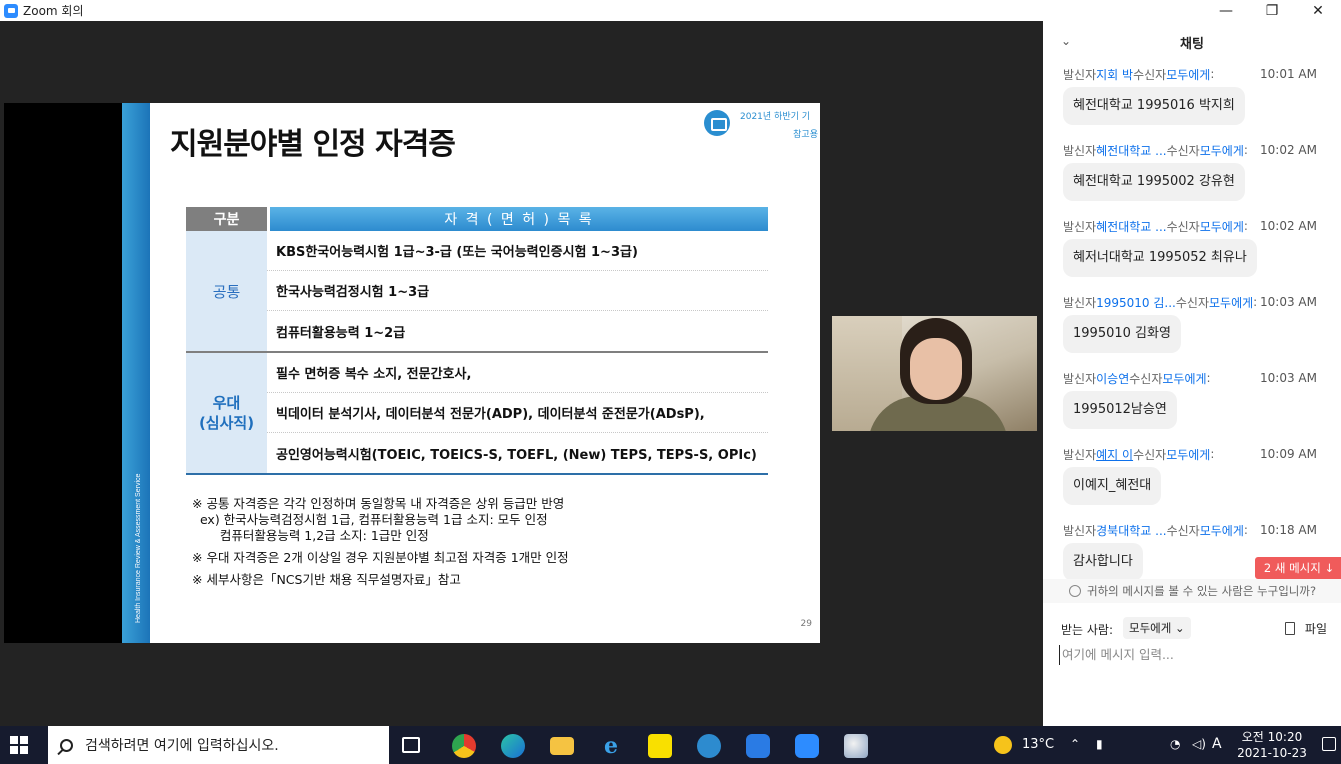 This screenshot has height=764, width=1341. What do you see at coordinates (1114, 74) in the screenshot?
I see `sender-name: 지회 박` at bounding box center [1114, 74].